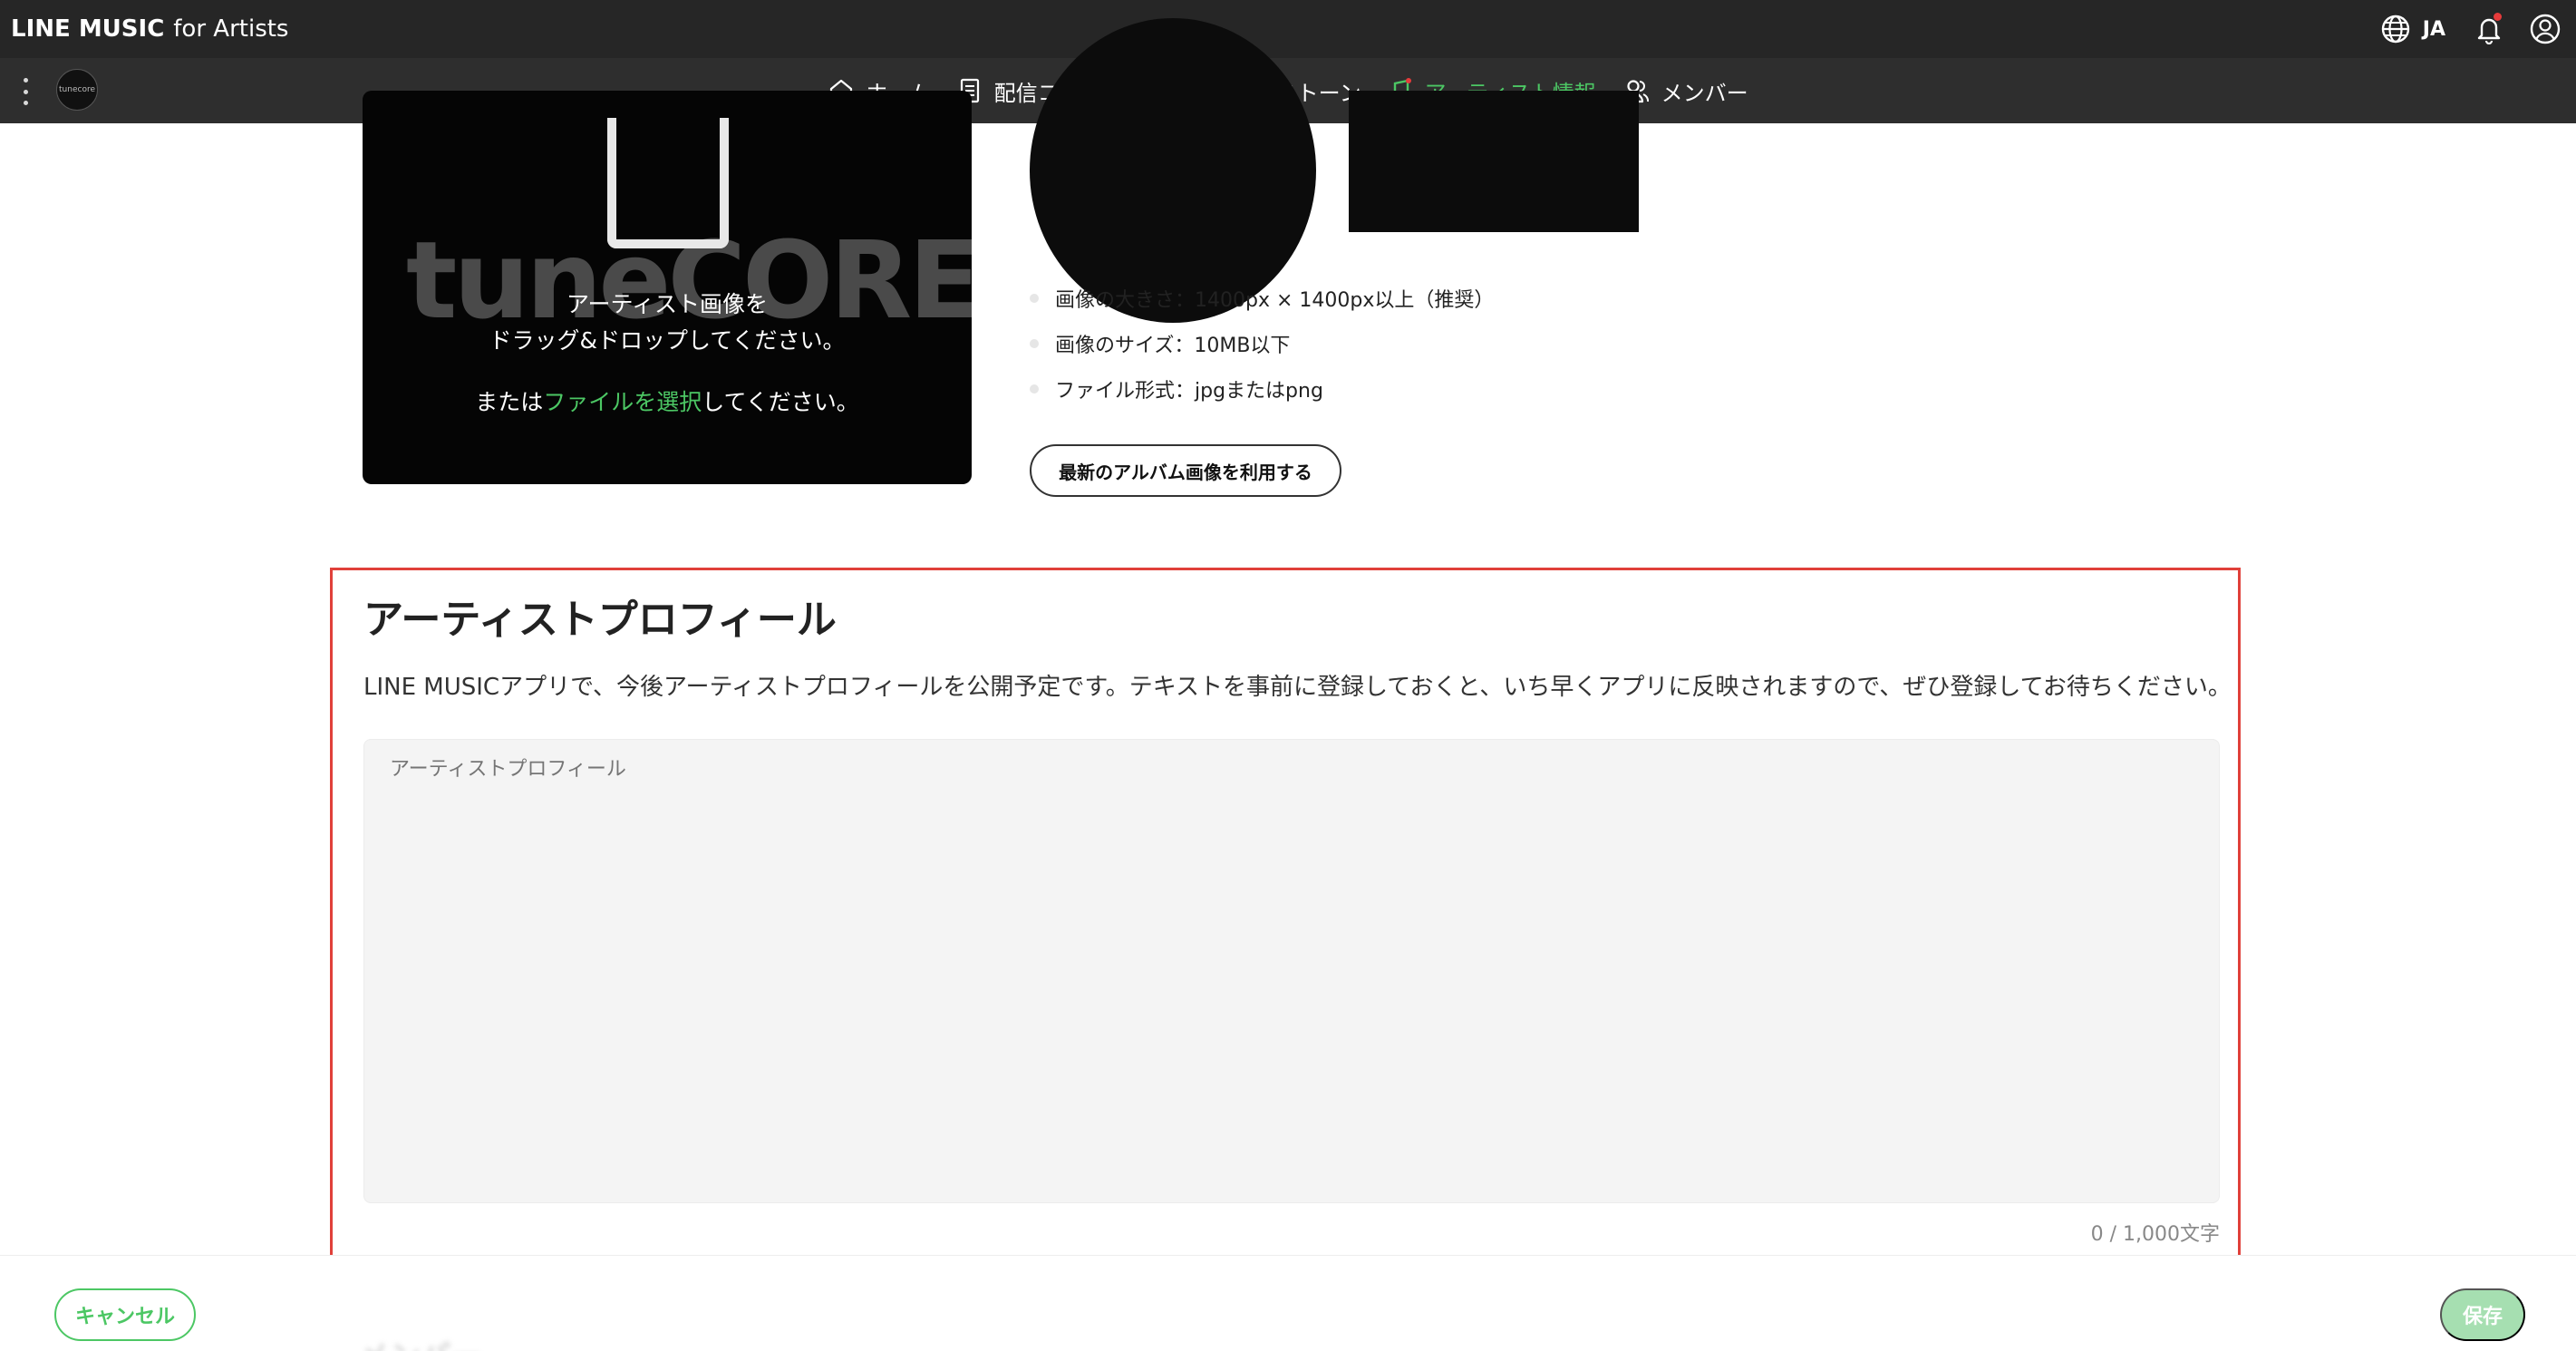  What do you see at coordinates (2489, 29) in the screenshot?
I see `bell-icon` at bounding box center [2489, 29].